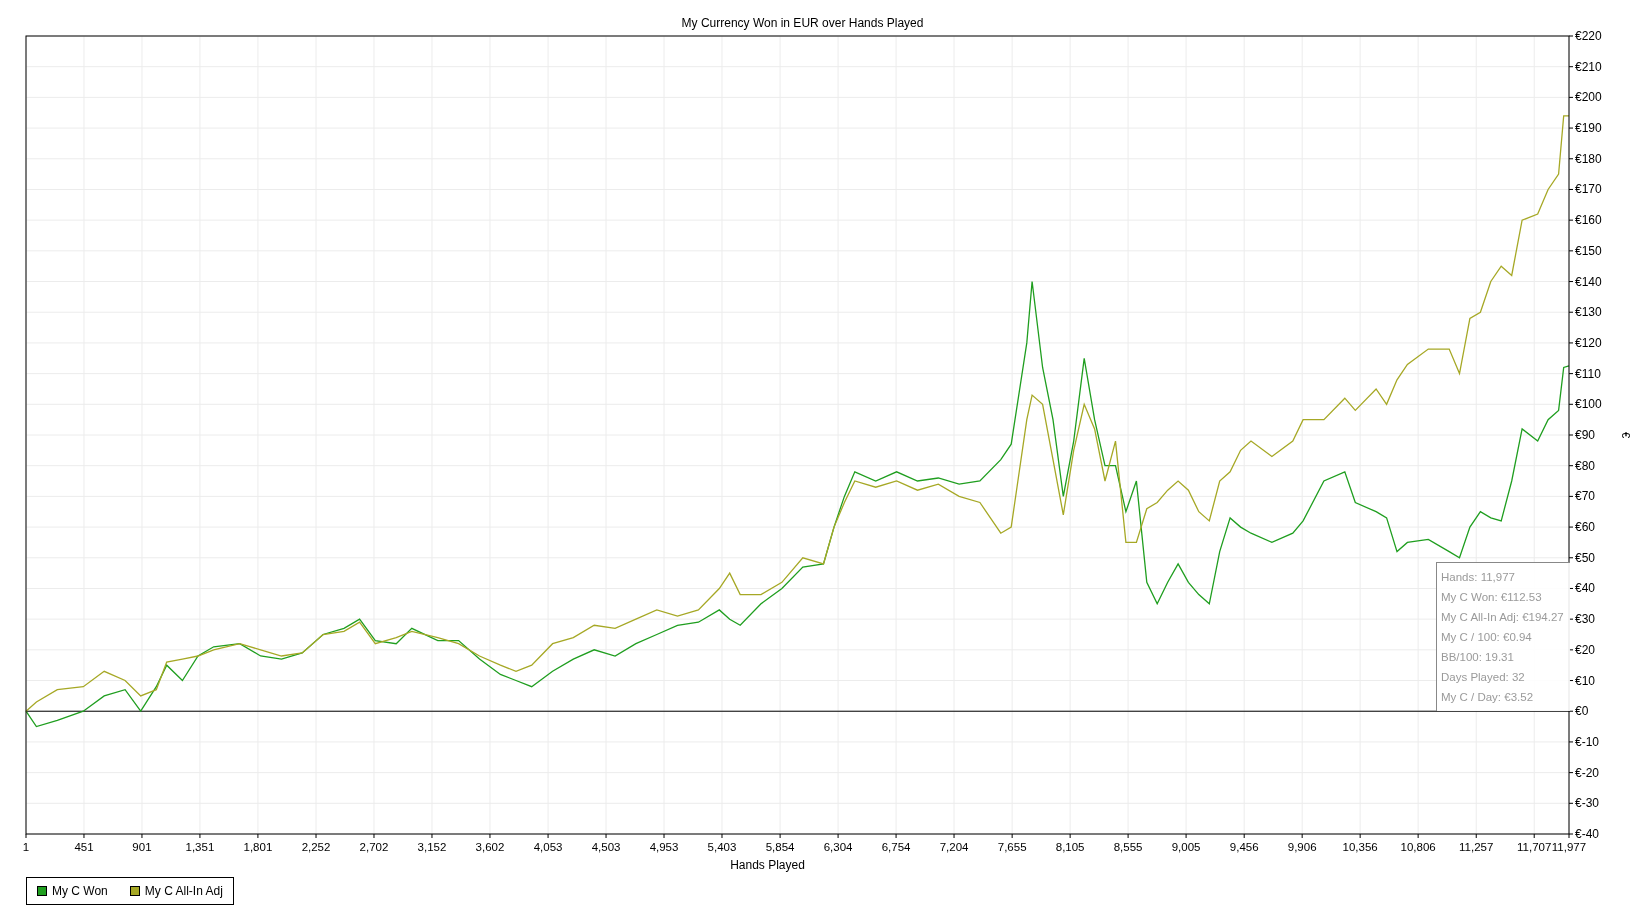  Describe the element at coordinates (1582, 711) in the screenshot. I see `axis-tick-label: €0` at that location.